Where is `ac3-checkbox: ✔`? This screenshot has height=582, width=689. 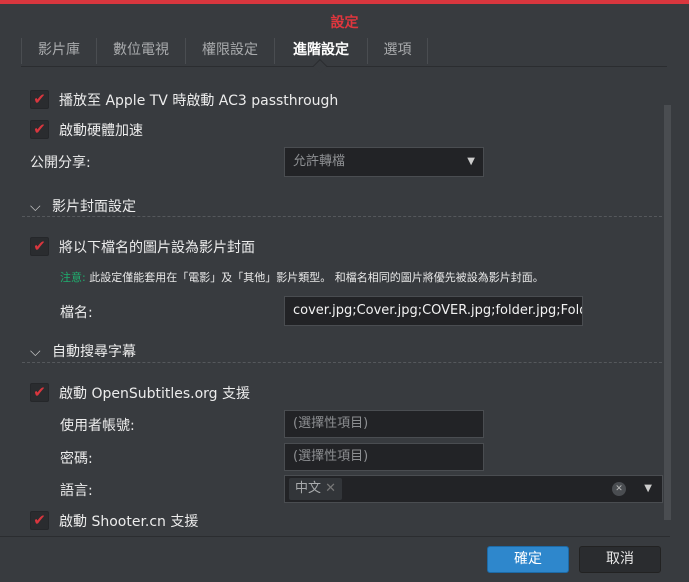 ac3-checkbox: ✔ is located at coordinates (39, 99).